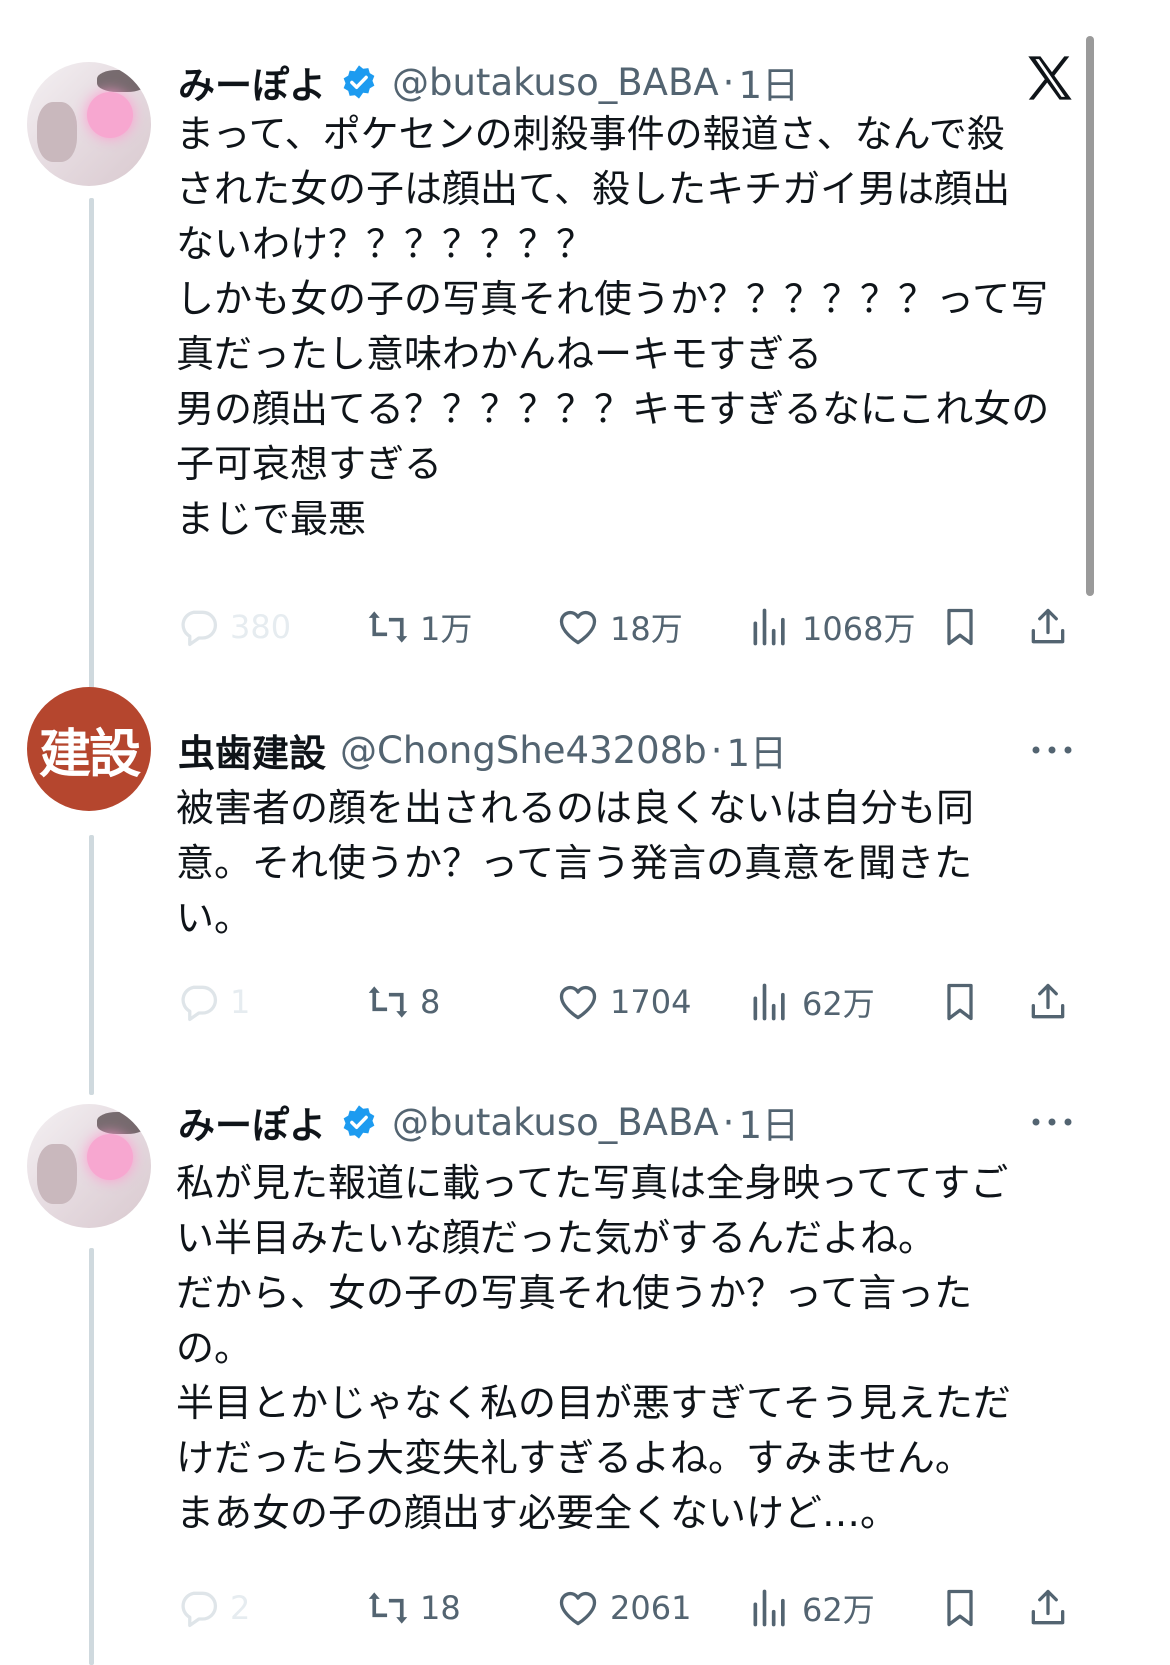 Image resolution: width=1170 pixels, height=1665 pixels. Describe the element at coordinates (240, 1608) in the screenshot. I see `reply-count: 2` at that location.